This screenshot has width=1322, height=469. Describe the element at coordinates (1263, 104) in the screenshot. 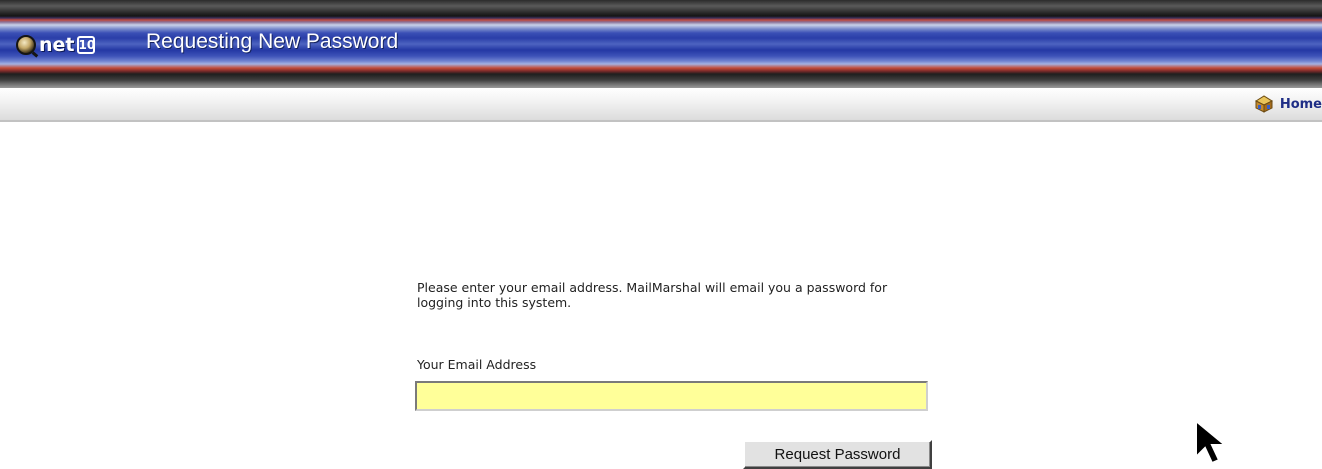

I see `home-icon` at that location.